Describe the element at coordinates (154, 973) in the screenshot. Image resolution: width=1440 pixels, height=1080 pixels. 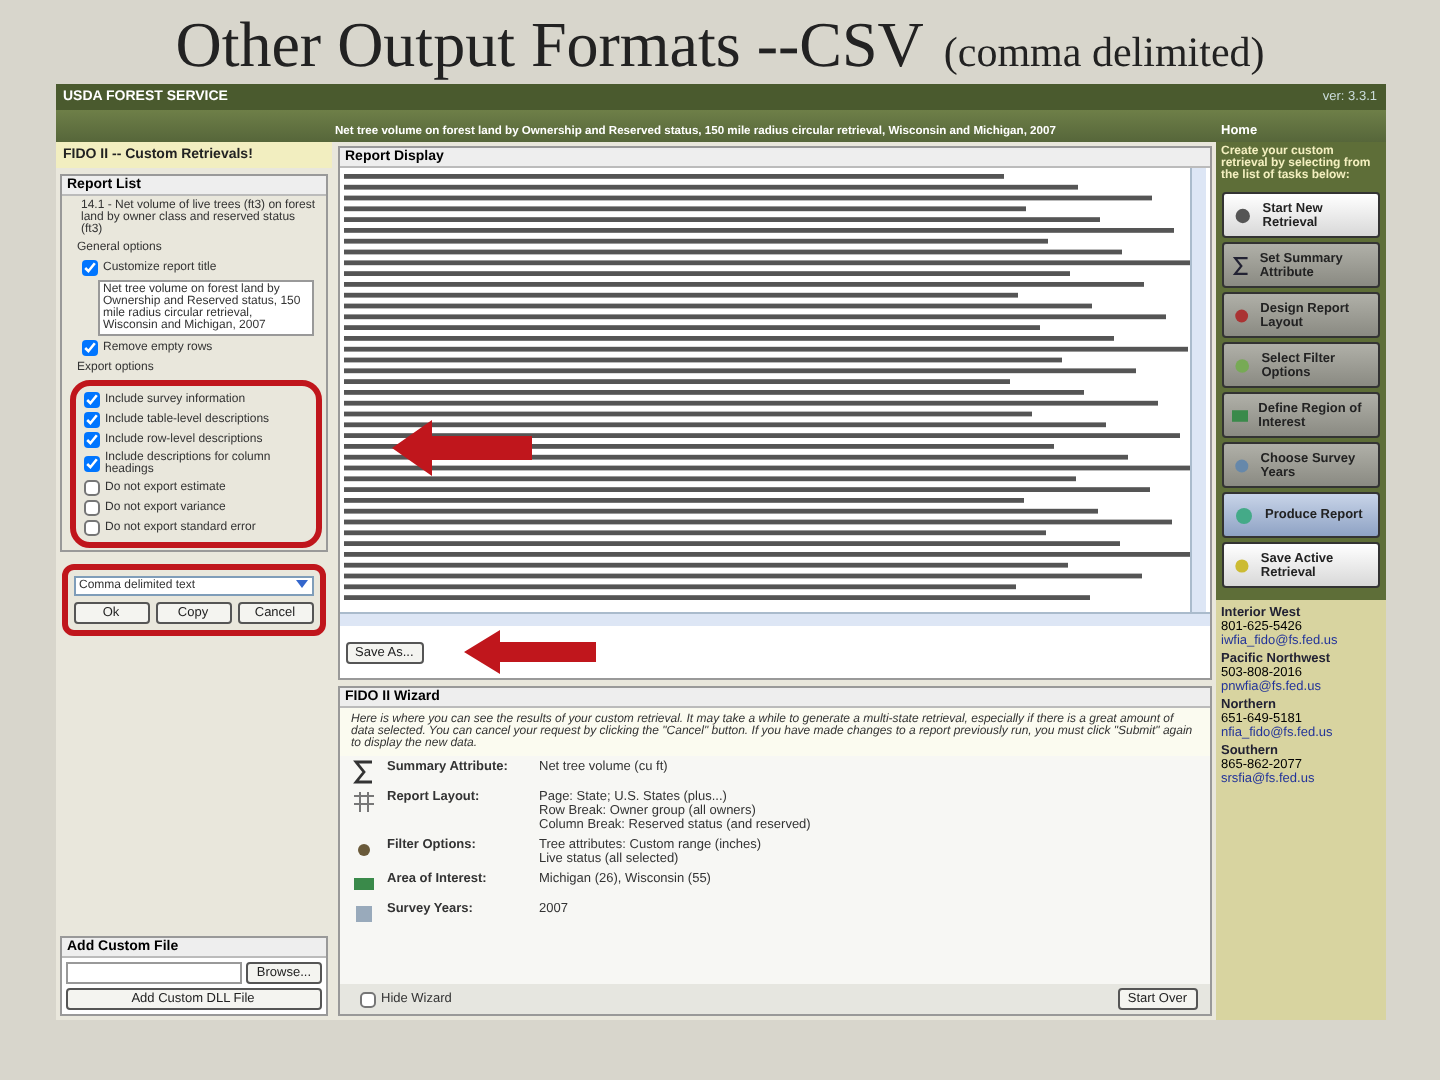
I see `file-path-field` at that location.